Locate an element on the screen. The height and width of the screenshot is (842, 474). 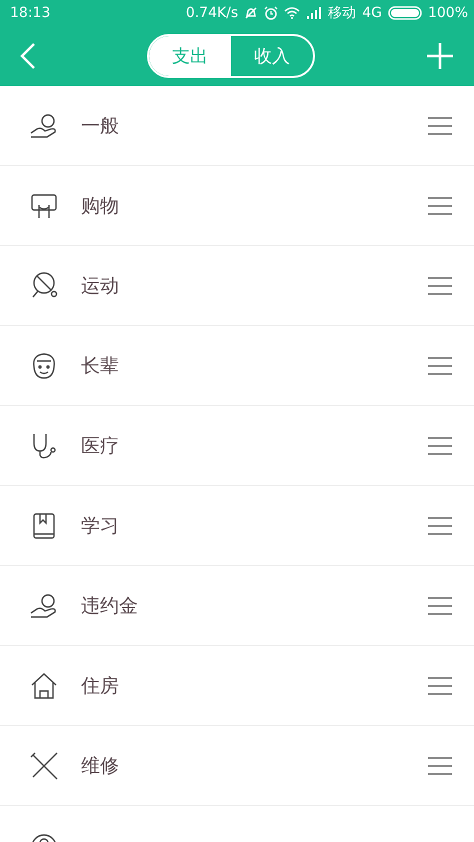
category-label: 运动 is located at coordinates (100, 286).